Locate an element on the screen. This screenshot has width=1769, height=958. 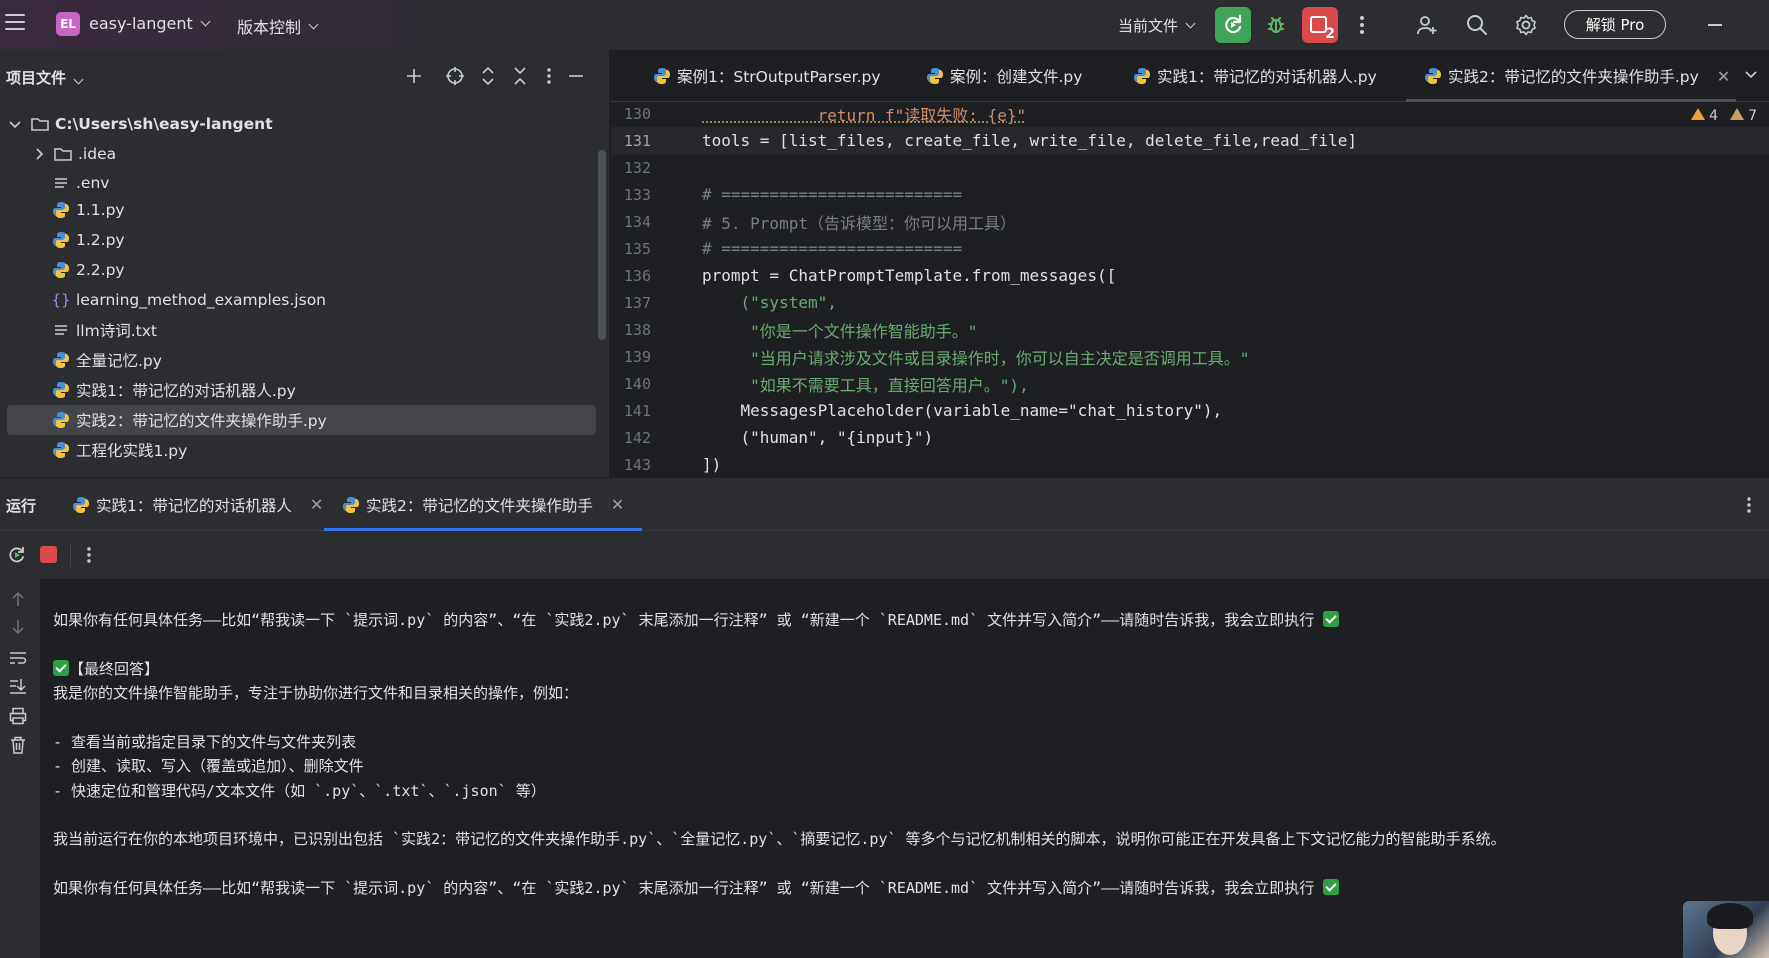
code-with-me-button is located at coordinates (1427, 25).